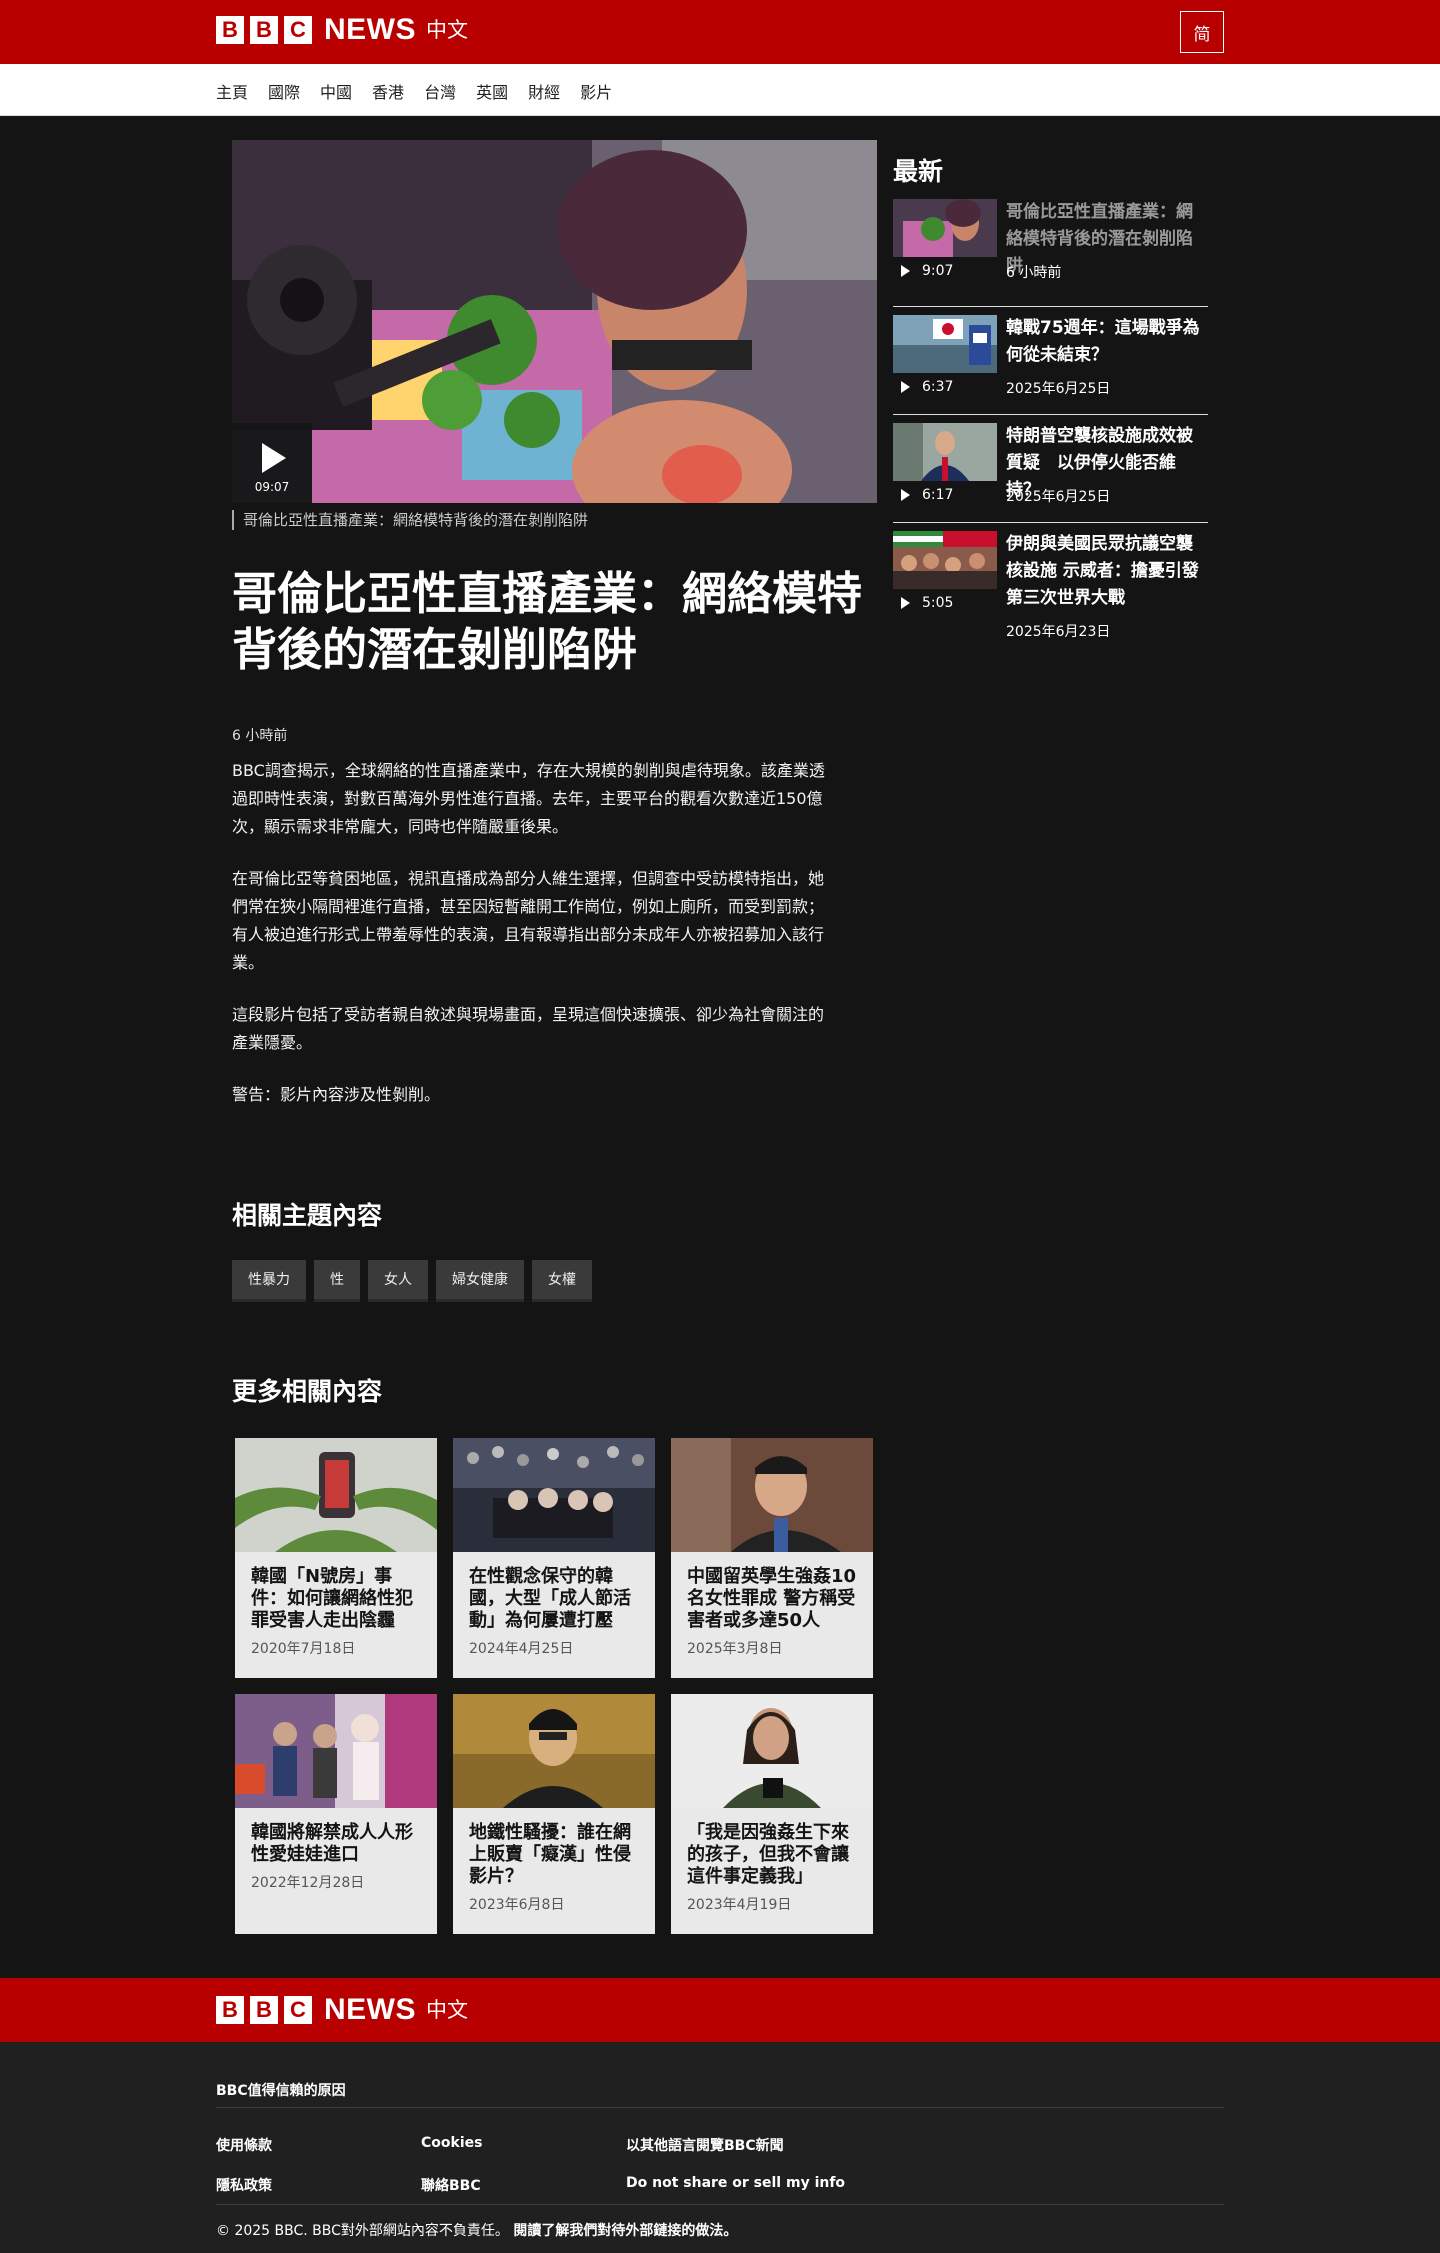  I want to click on video-caption: 哥倫比亞性直播產業：網絡模特背後的潛在剝削陷阱, so click(410, 520).